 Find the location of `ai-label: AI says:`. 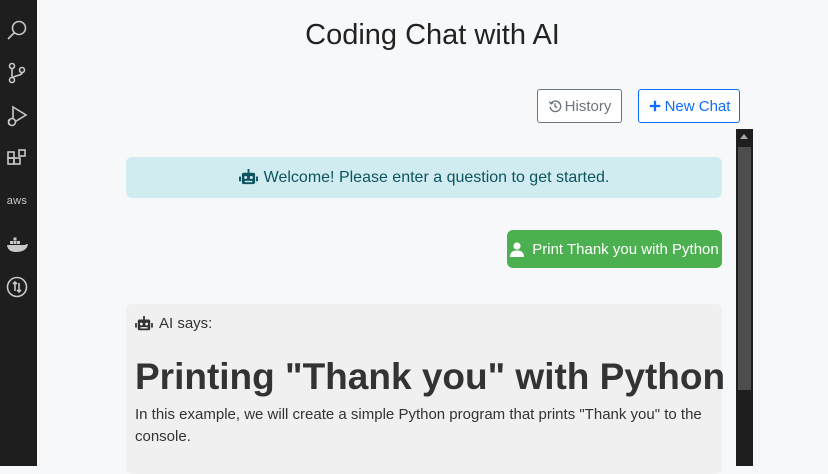

ai-label: AI says: is located at coordinates (173, 323).